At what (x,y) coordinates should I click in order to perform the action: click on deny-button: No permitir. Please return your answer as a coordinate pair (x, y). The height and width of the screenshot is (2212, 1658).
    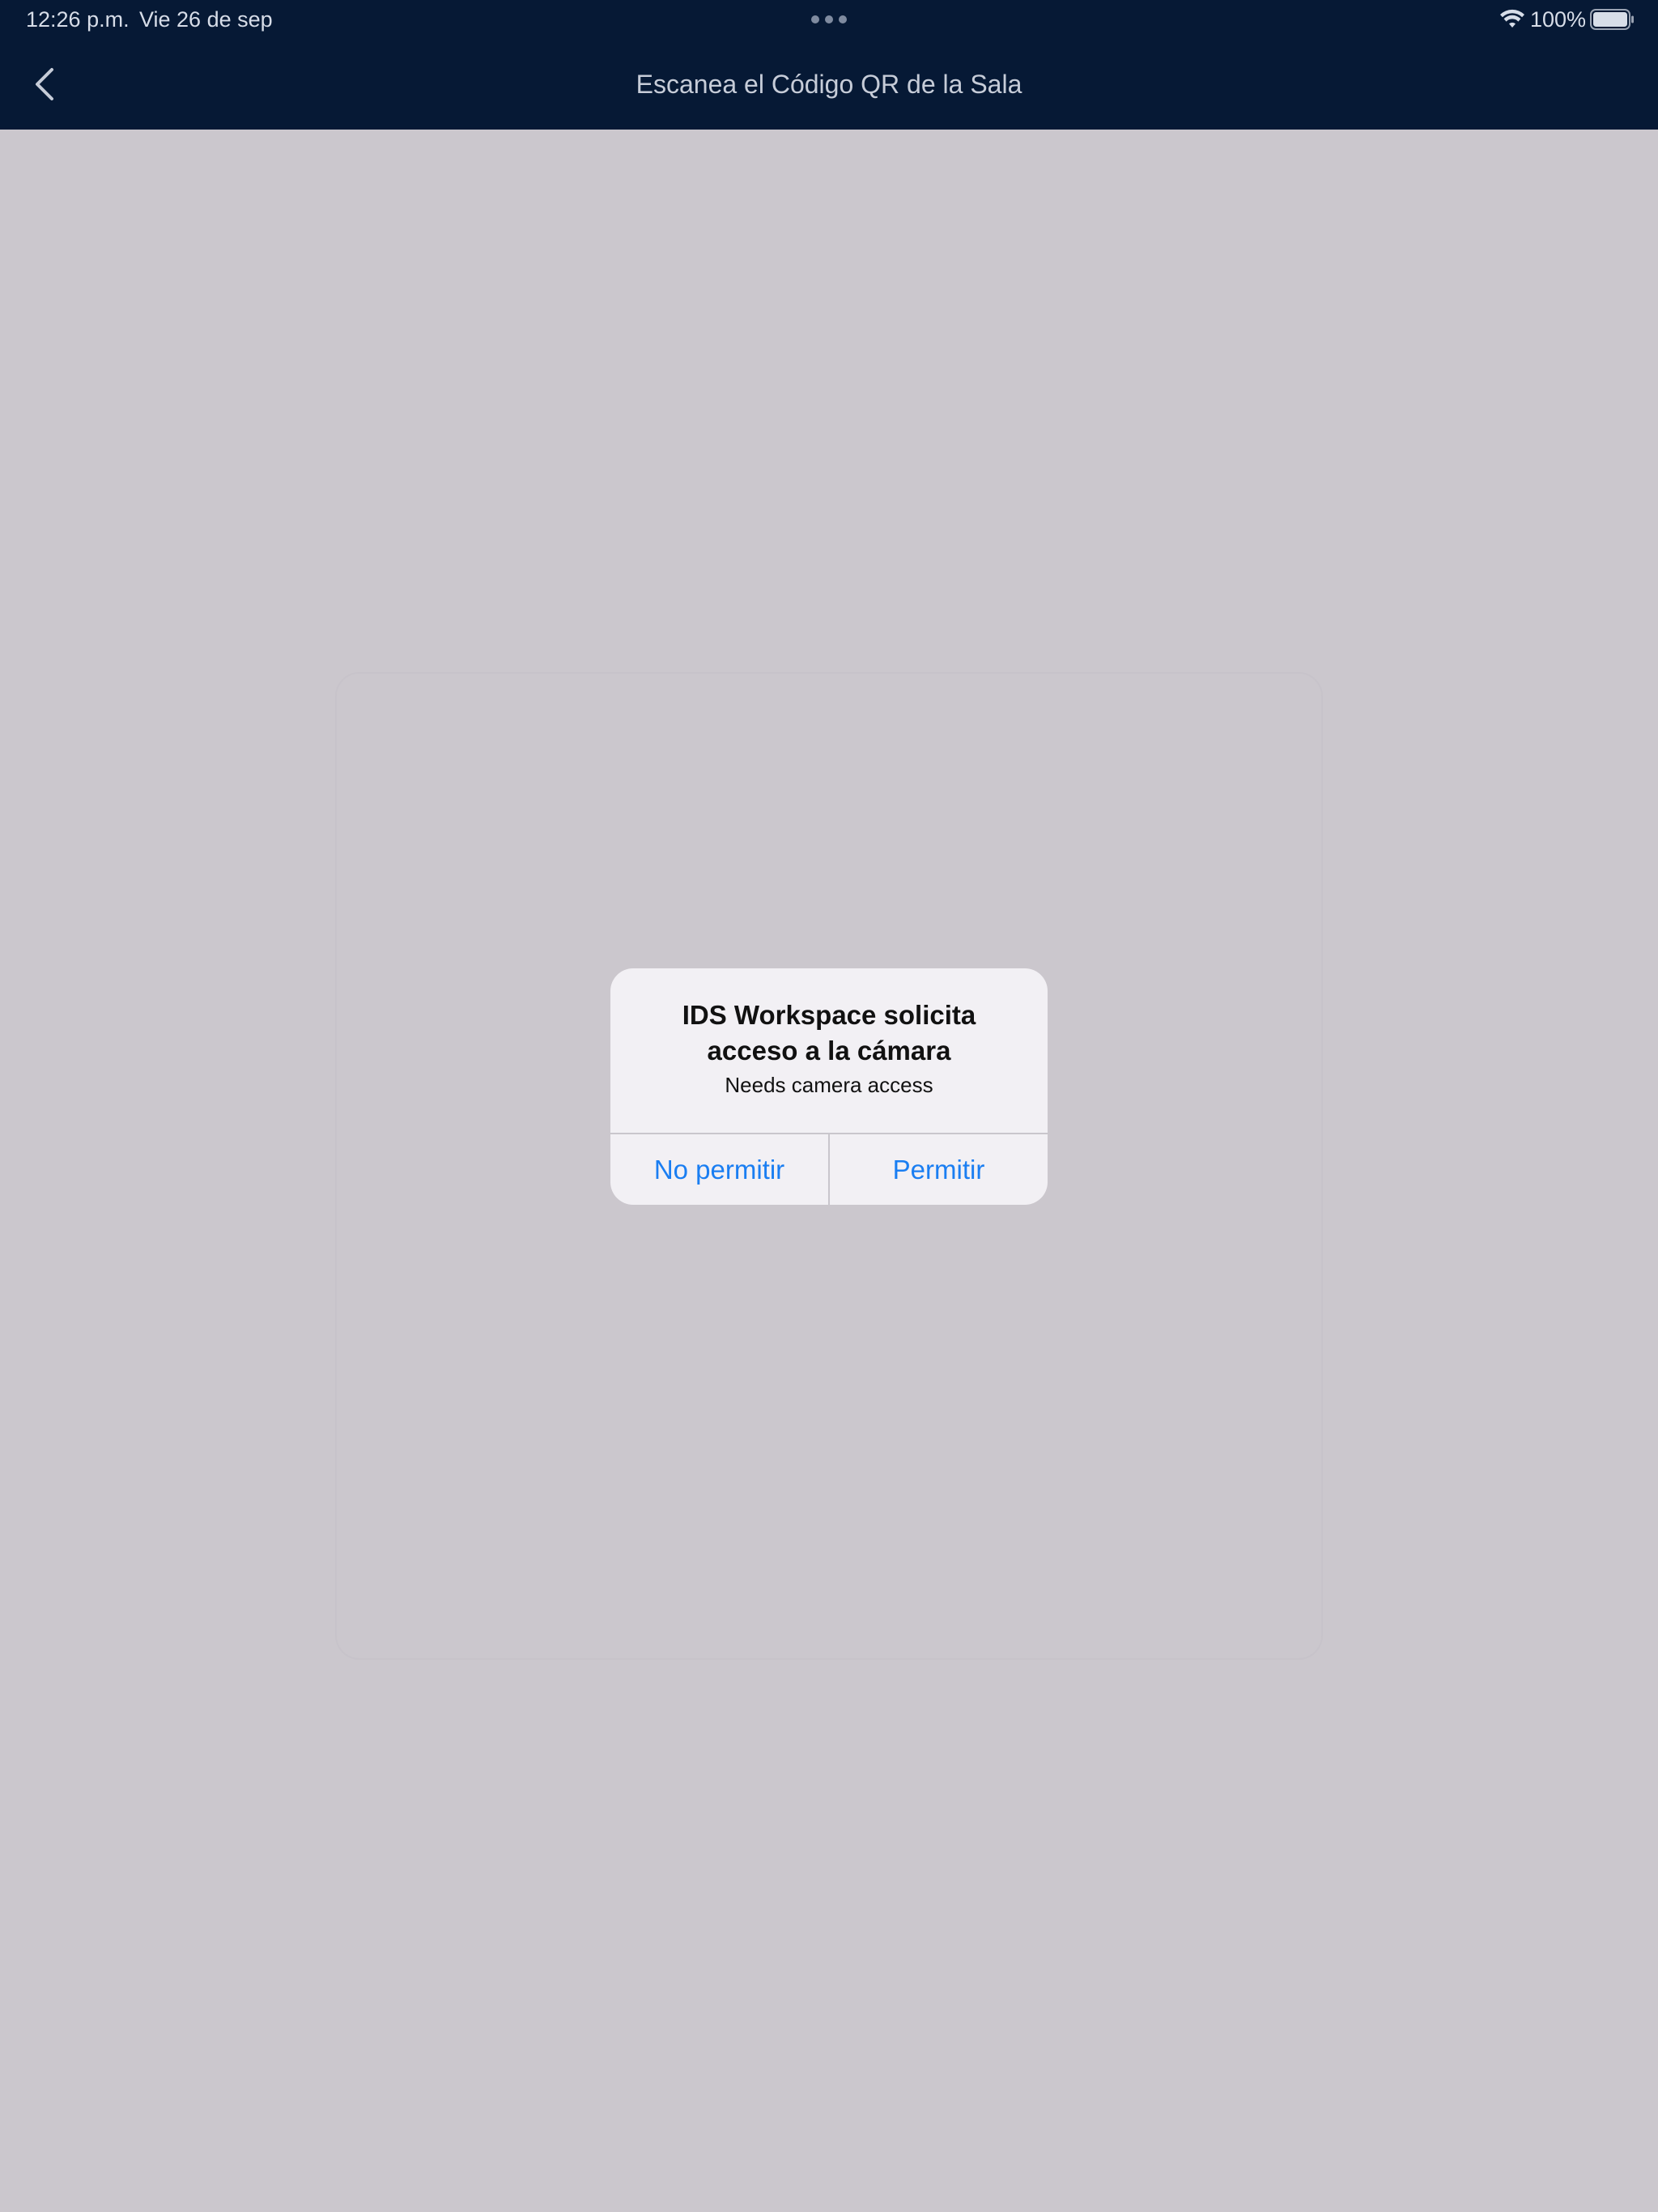
    Looking at the image, I should click on (719, 1170).